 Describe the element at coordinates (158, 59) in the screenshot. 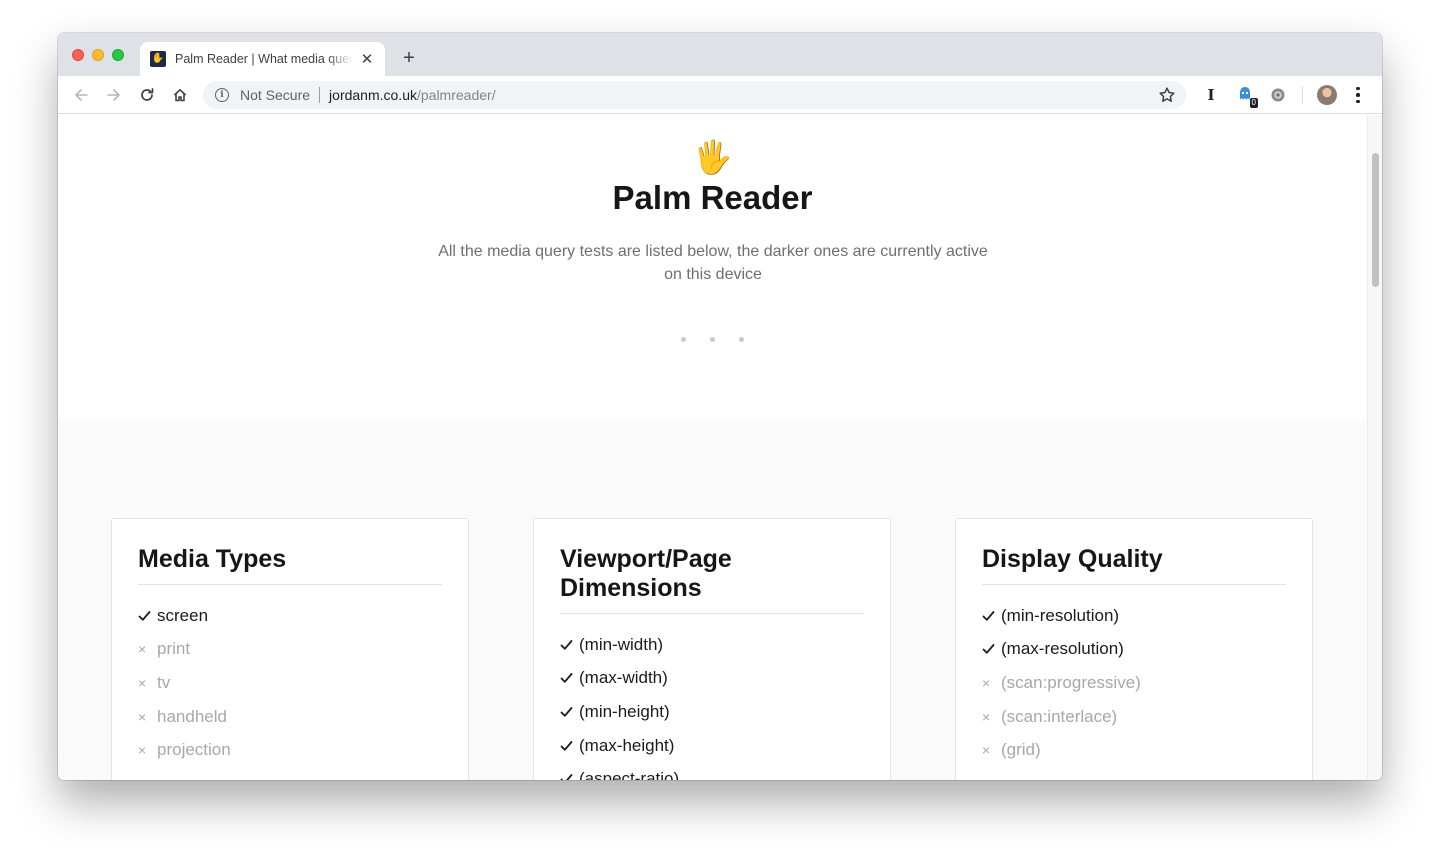

I see `favicon-icon: ✋` at that location.